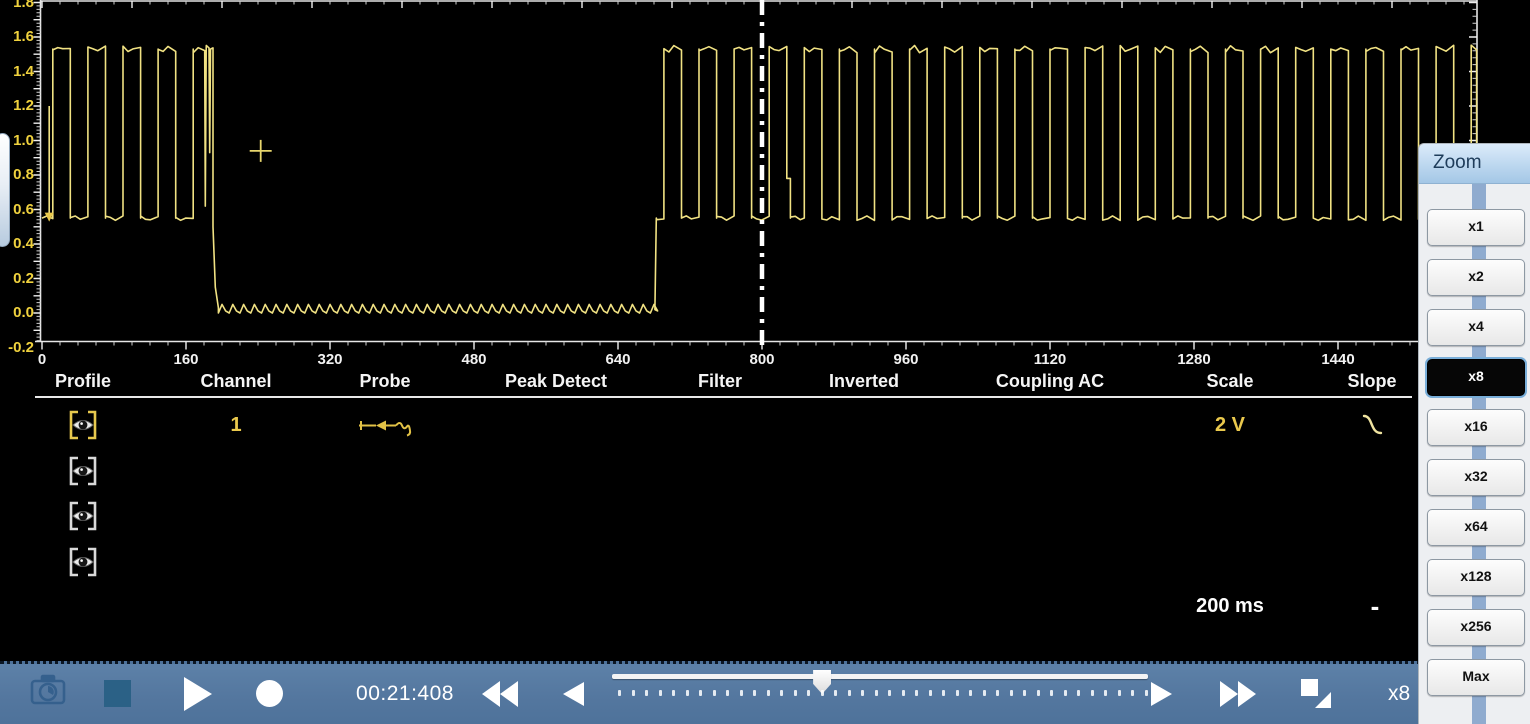 The height and width of the screenshot is (724, 1530). Describe the element at coordinates (1476, 627) in the screenshot. I see `zoom-level-button-x256: x256` at that location.